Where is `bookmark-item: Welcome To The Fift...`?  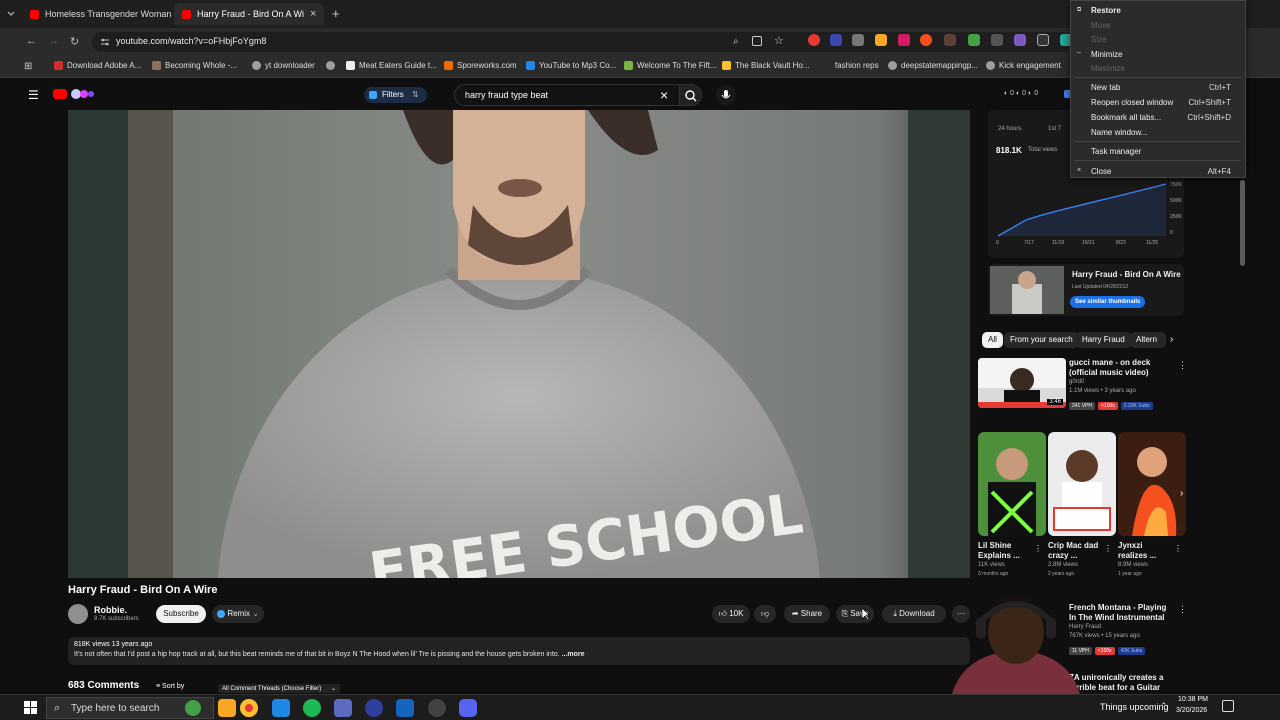
bookmark-item: Welcome To The Fift... is located at coordinates (670, 65).